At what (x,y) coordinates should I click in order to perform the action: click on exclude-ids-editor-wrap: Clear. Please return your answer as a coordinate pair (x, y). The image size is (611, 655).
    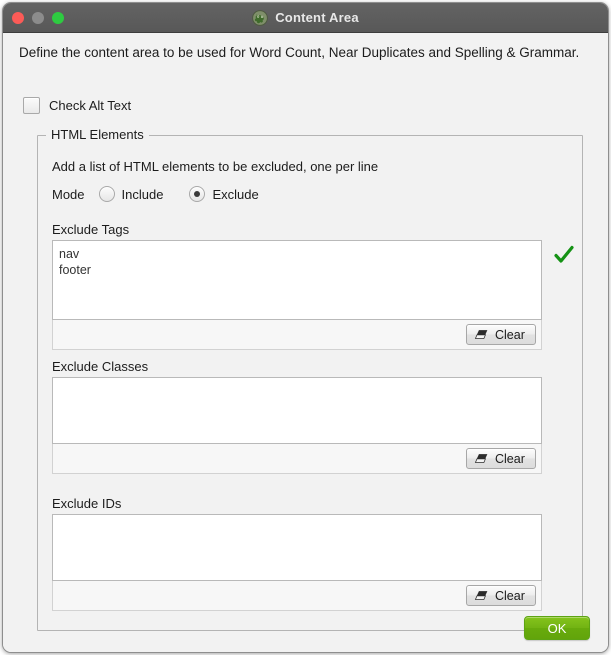
    Looking at the image, I should click on (297, 562).